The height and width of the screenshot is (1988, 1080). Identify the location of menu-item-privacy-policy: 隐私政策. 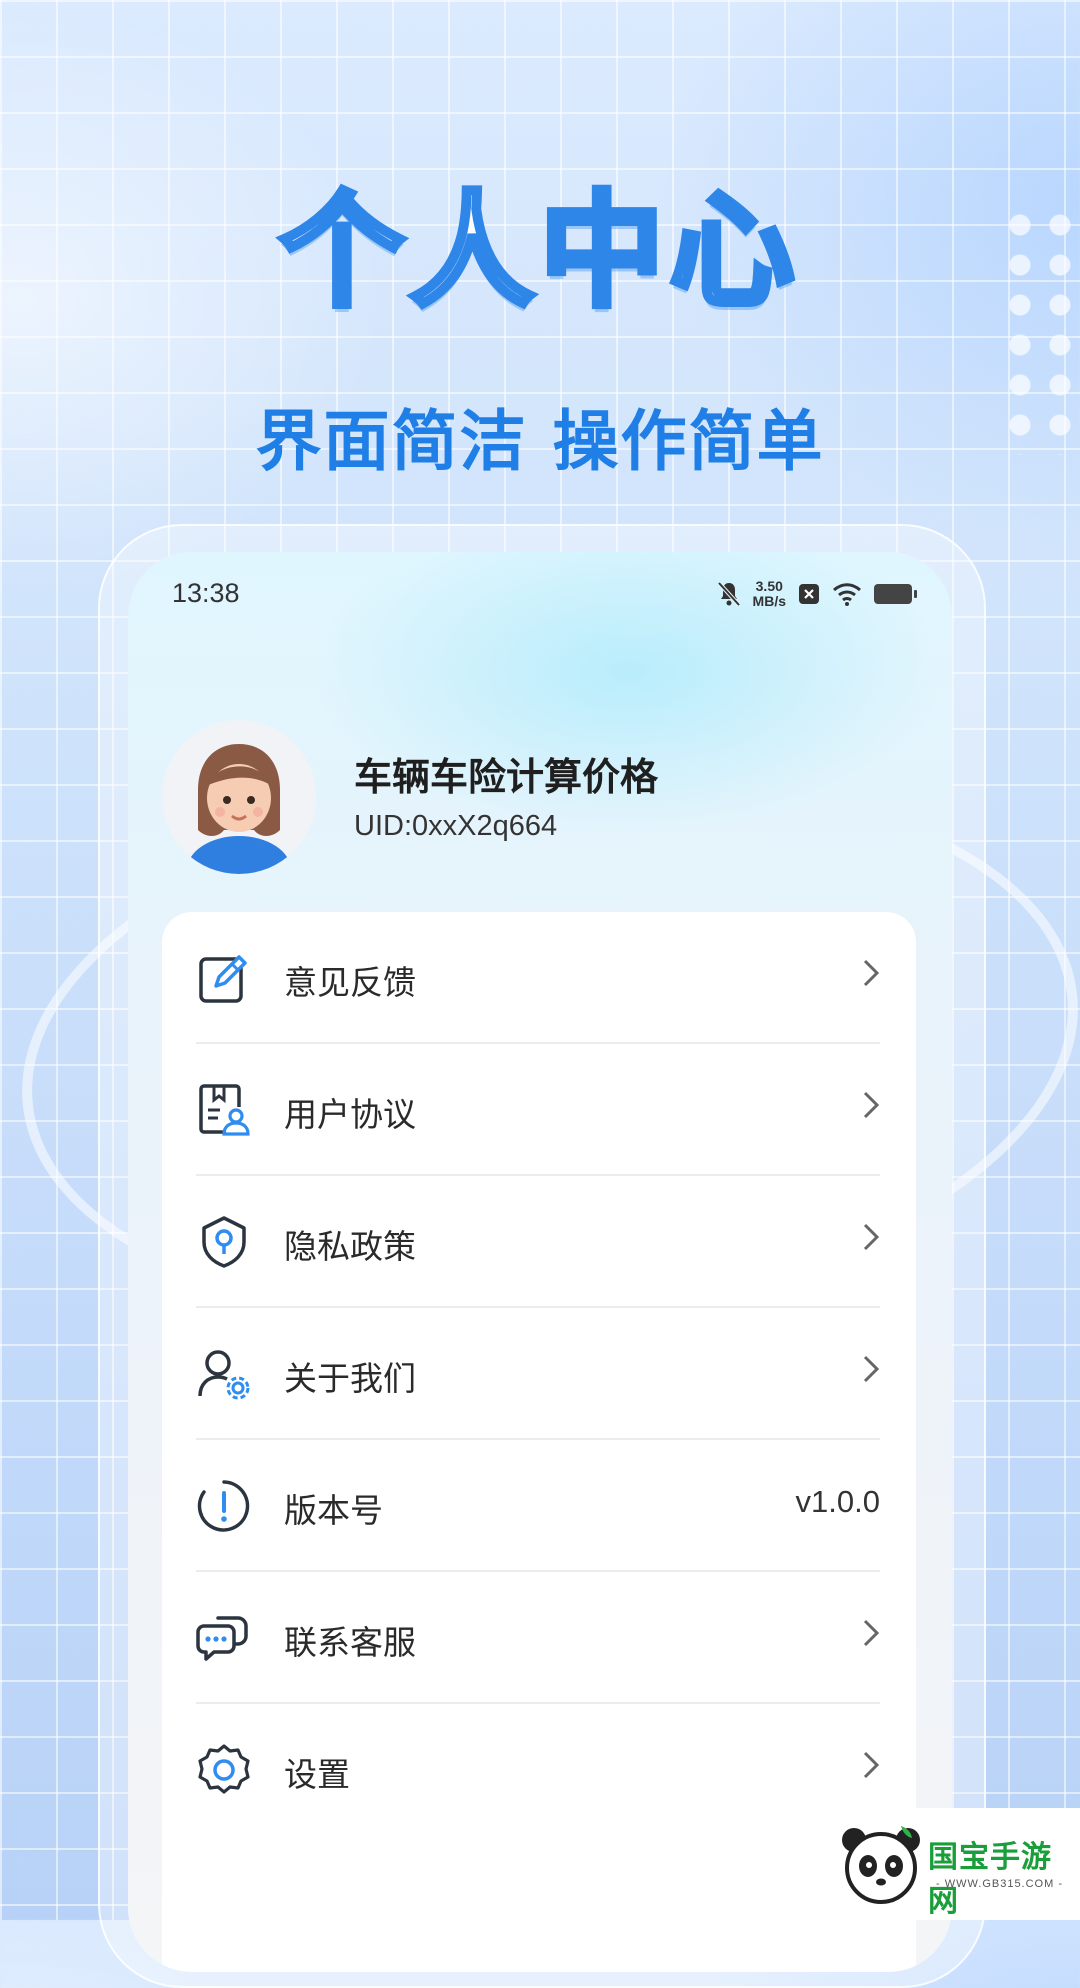
(538, 1242).